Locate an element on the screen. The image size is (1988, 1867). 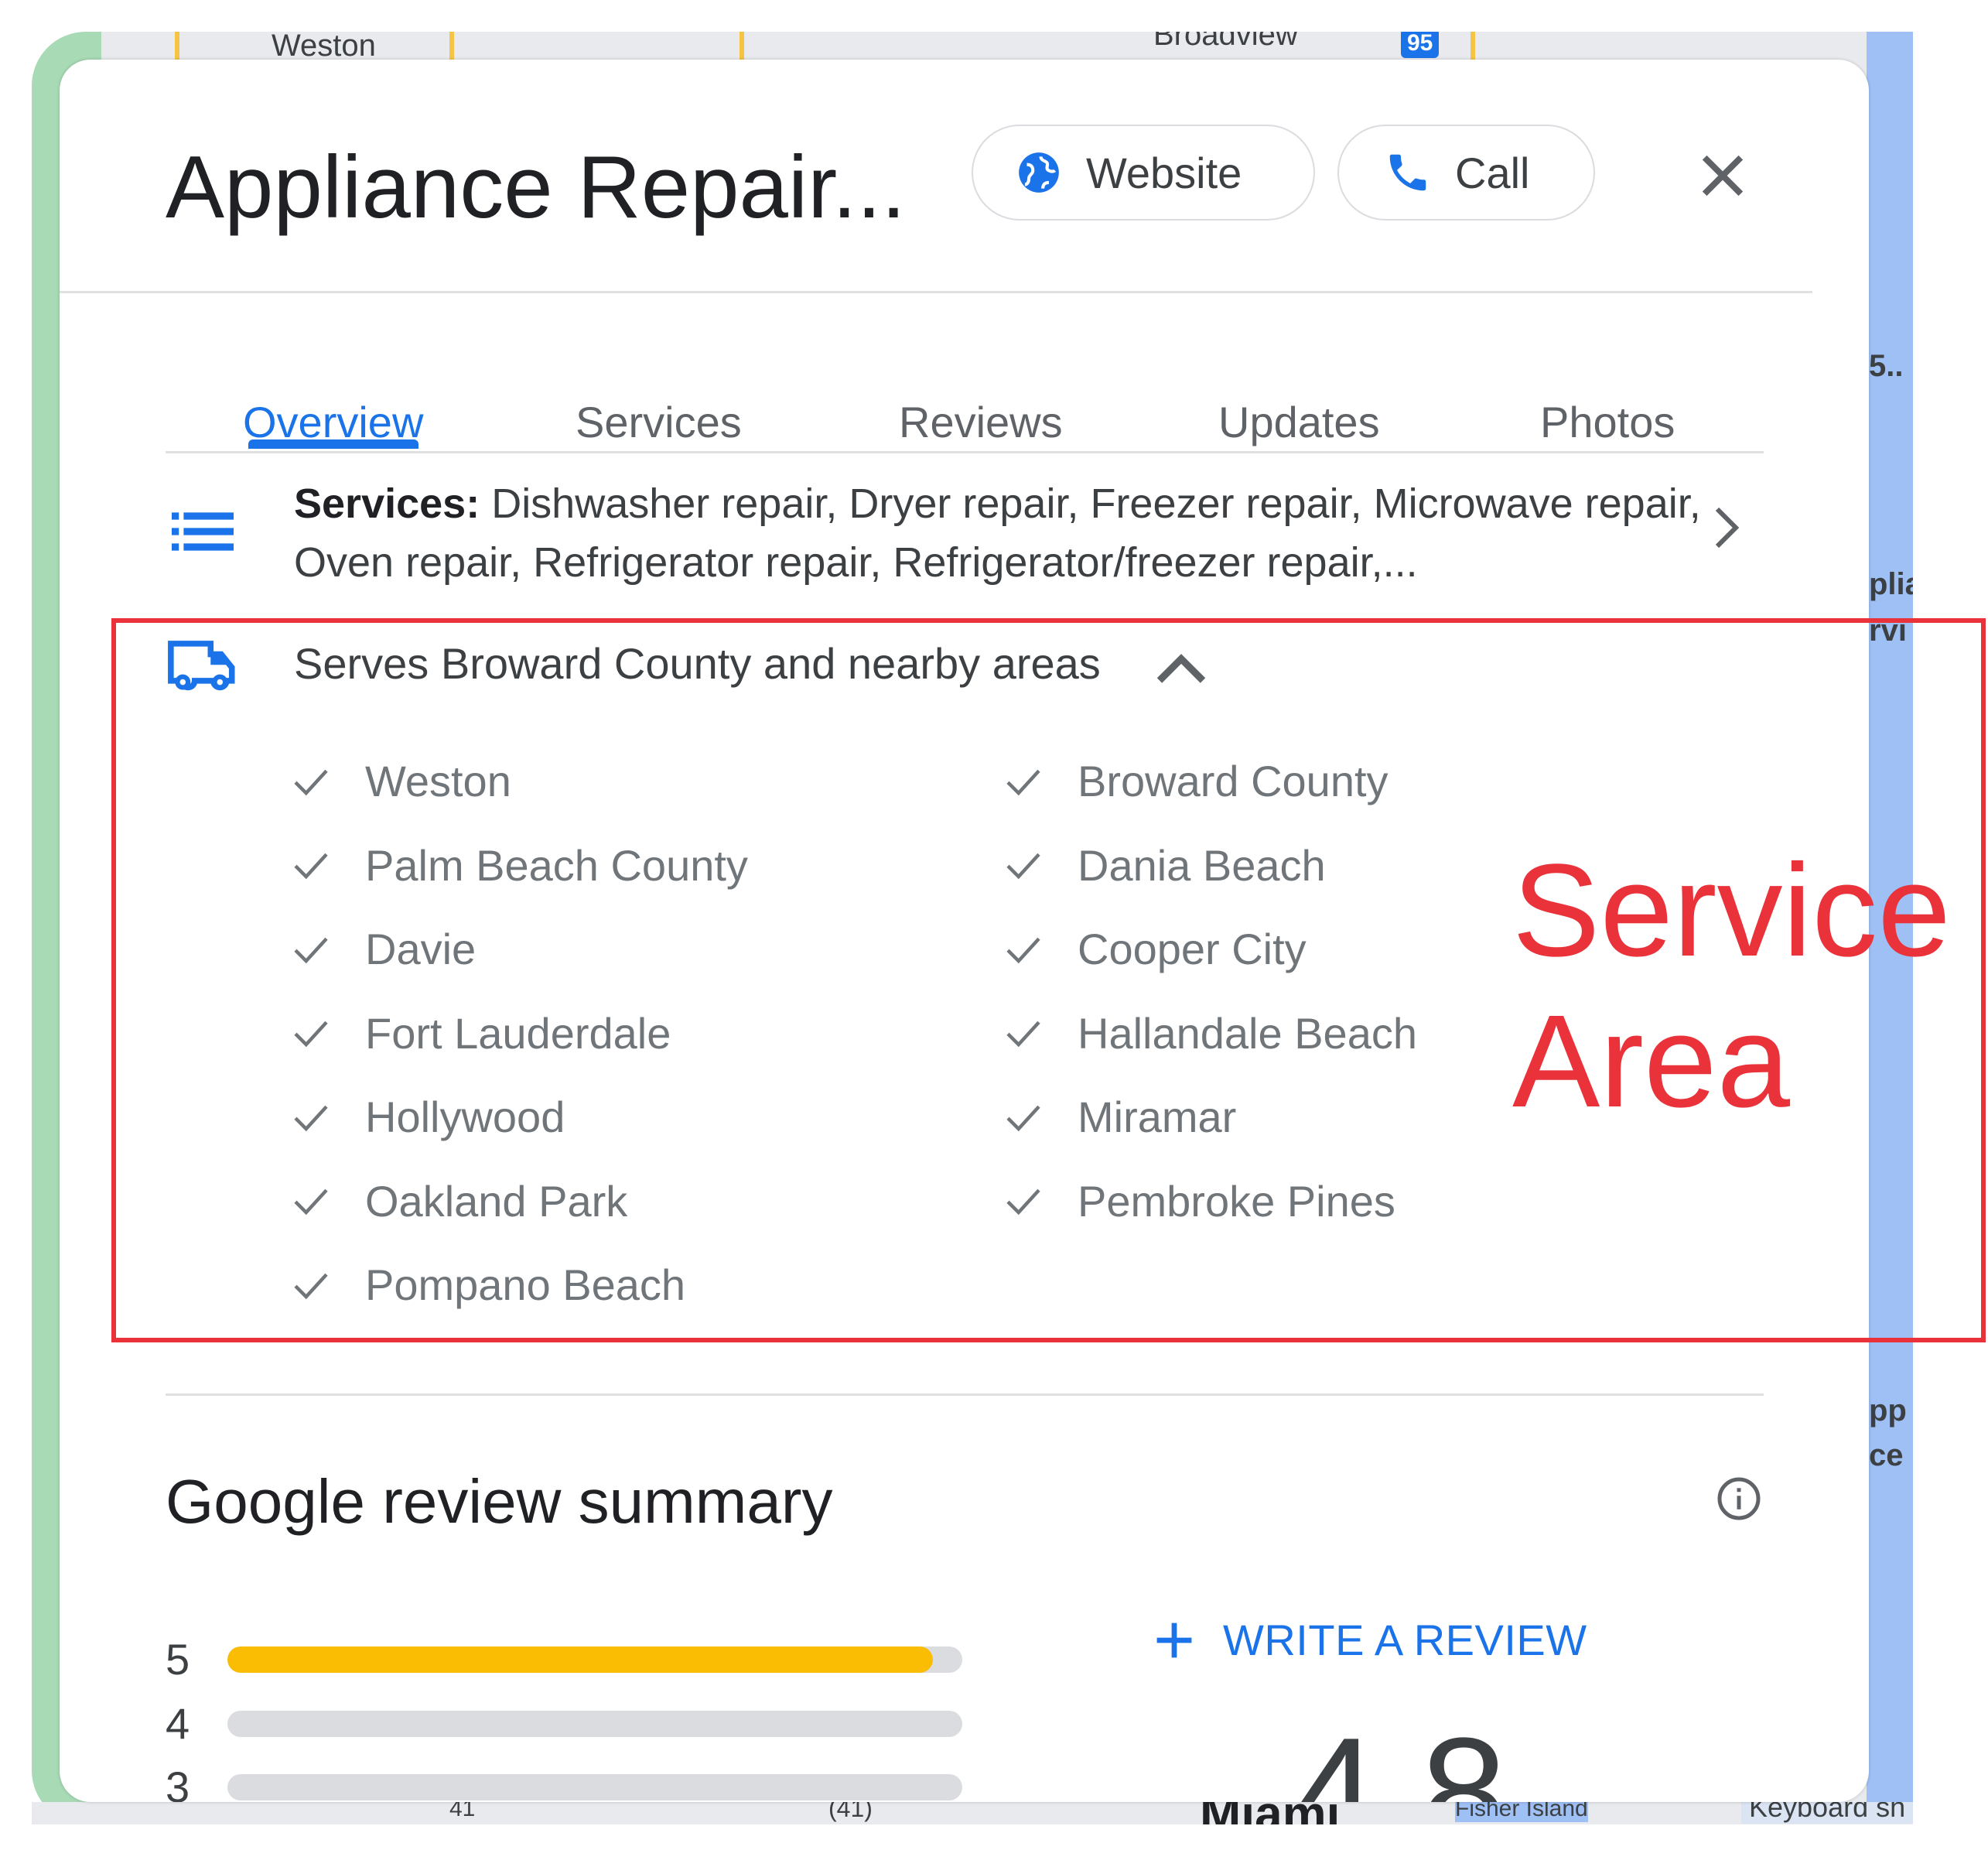
call-button: Call is located at coordinates (1466, 173).